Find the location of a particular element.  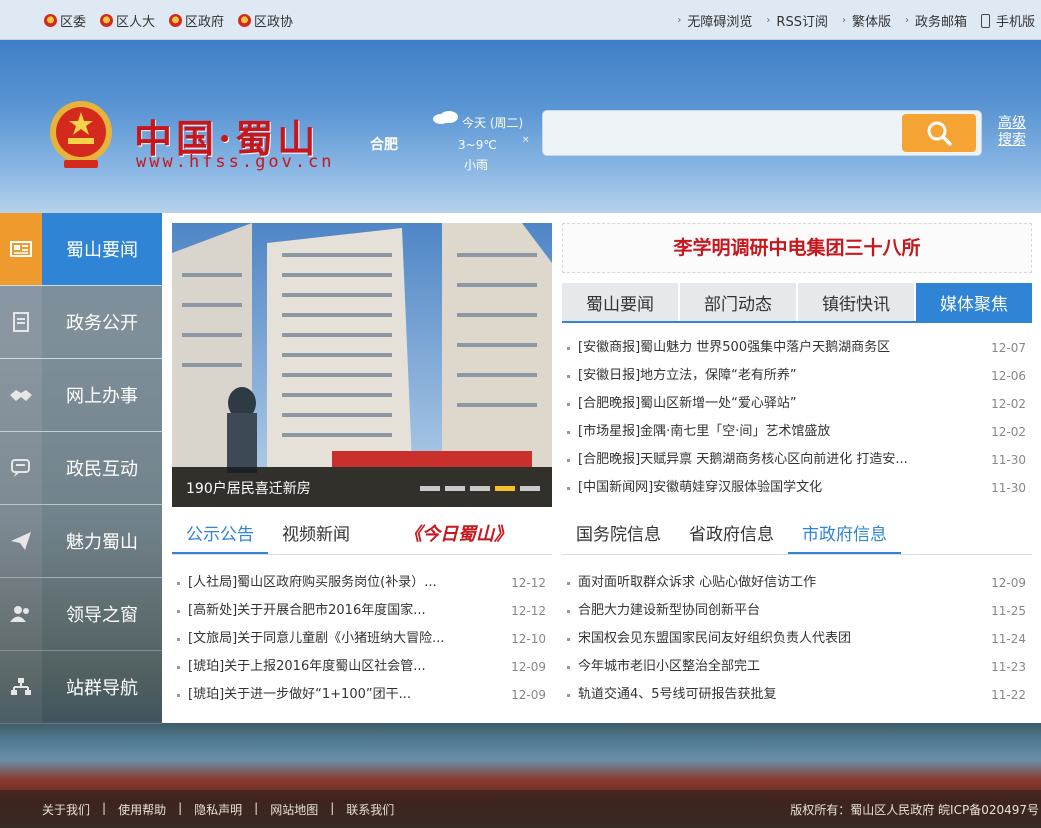

apartment-buildings-photo is located at coordinates (362, 365).